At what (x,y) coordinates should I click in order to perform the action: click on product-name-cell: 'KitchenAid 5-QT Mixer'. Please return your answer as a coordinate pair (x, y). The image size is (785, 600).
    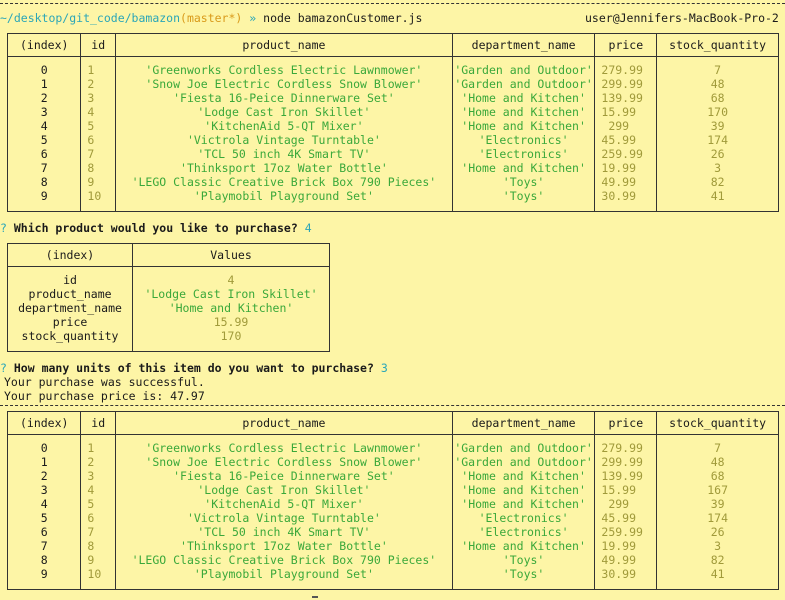
    Looking at the image, I should click on (284, 504).